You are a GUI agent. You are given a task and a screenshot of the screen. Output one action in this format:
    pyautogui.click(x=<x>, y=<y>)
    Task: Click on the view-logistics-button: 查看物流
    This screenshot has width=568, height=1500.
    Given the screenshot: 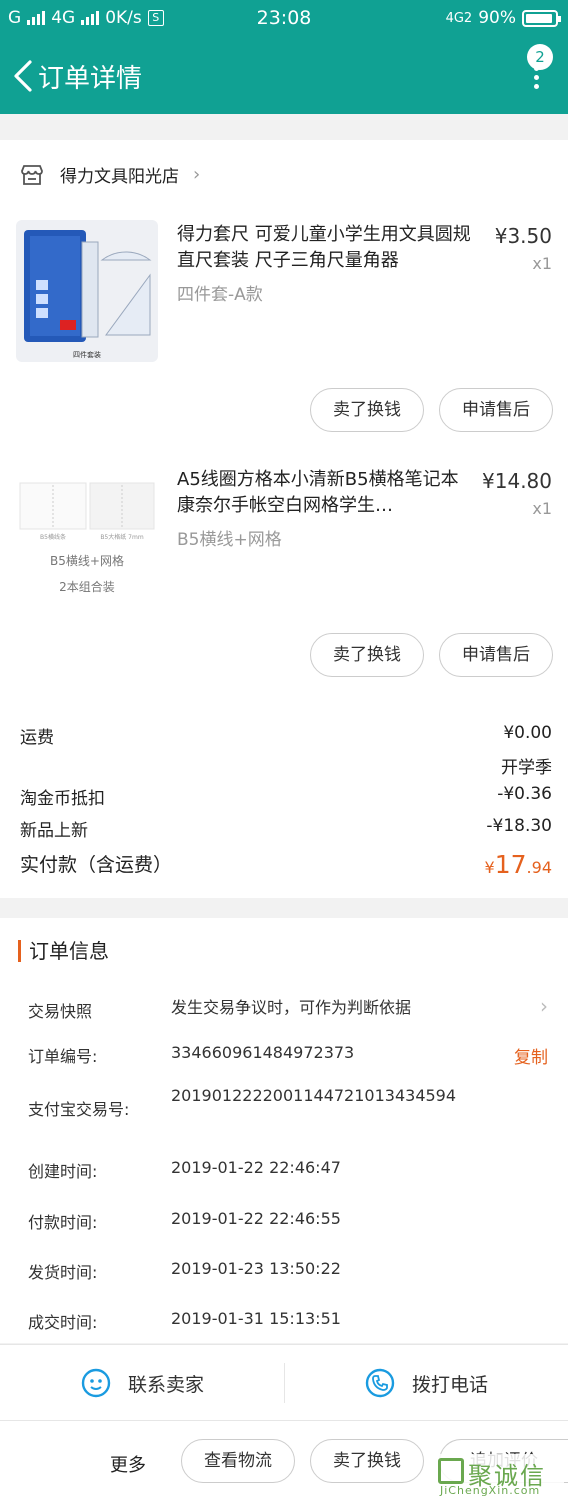 What is the action you would take?
    pyautogui.click(x=238, y=1461)
    